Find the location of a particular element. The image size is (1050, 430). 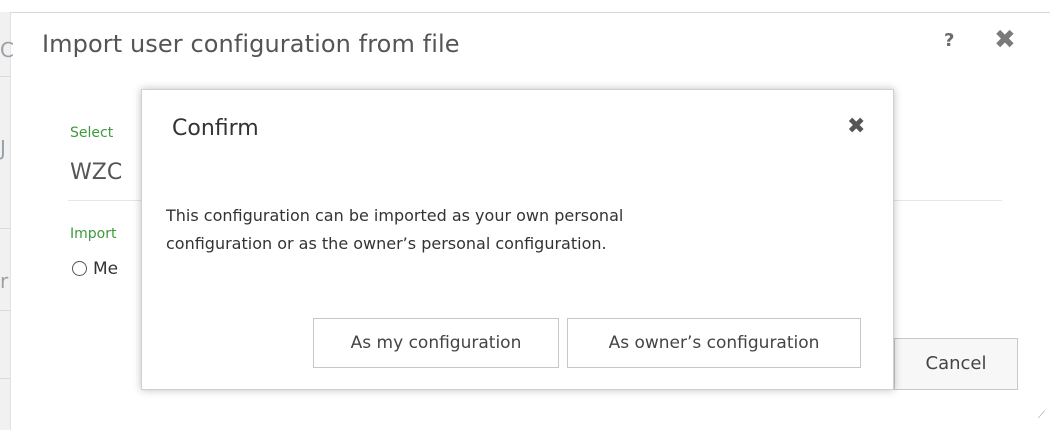

confirm-title: Confirm is located at coordinates (215, 128).